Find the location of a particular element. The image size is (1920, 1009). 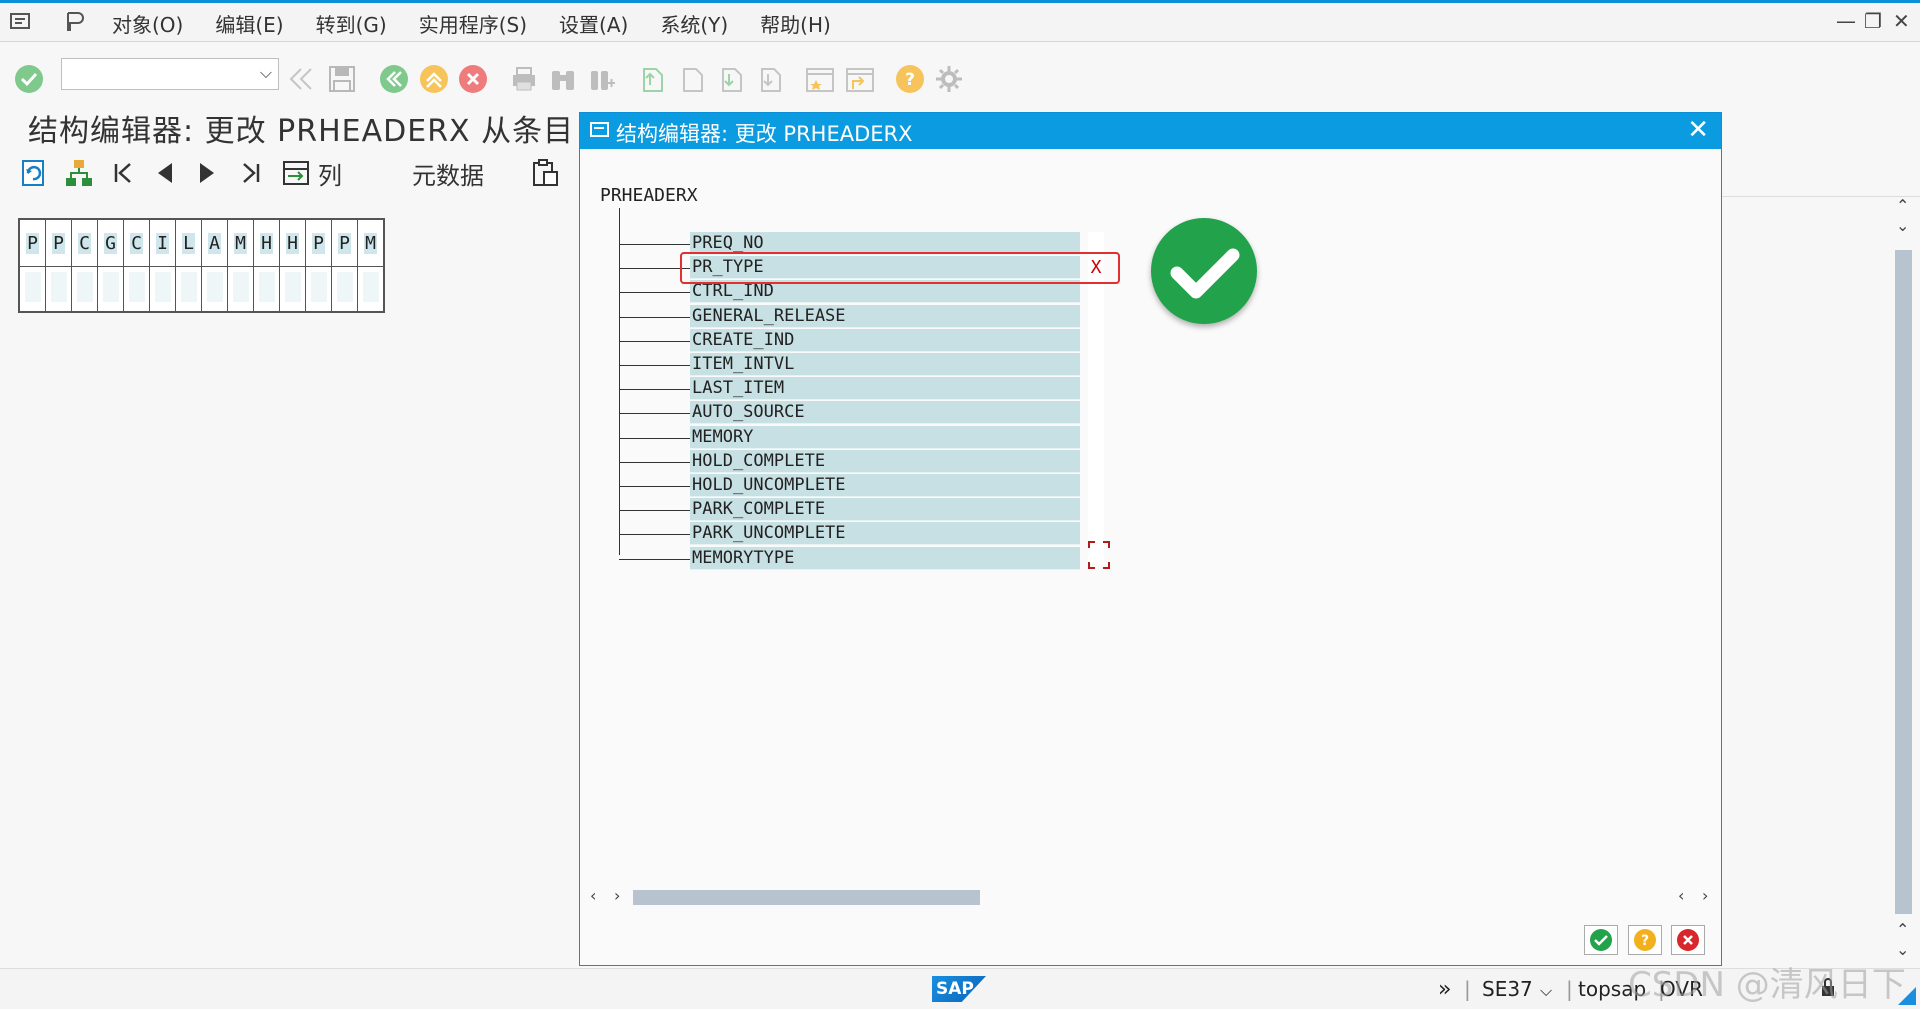

tree-field-hold-uncomplete: HOLD_UNCOMPLETE is located at coordinates (885, 485).